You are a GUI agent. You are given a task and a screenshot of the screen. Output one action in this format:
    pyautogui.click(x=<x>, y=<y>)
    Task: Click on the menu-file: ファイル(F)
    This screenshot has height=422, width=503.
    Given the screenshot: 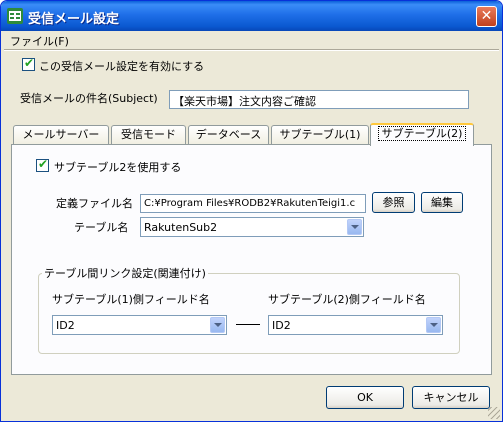 What is the action you would take?
    pyautogui.click(x=39, y=41)
    